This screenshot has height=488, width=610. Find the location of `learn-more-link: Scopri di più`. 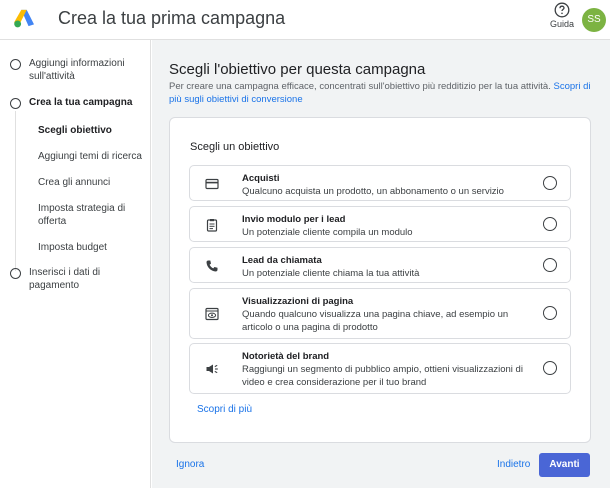

learn-more-link: Scopri di più is located at coordinates (224, 409).